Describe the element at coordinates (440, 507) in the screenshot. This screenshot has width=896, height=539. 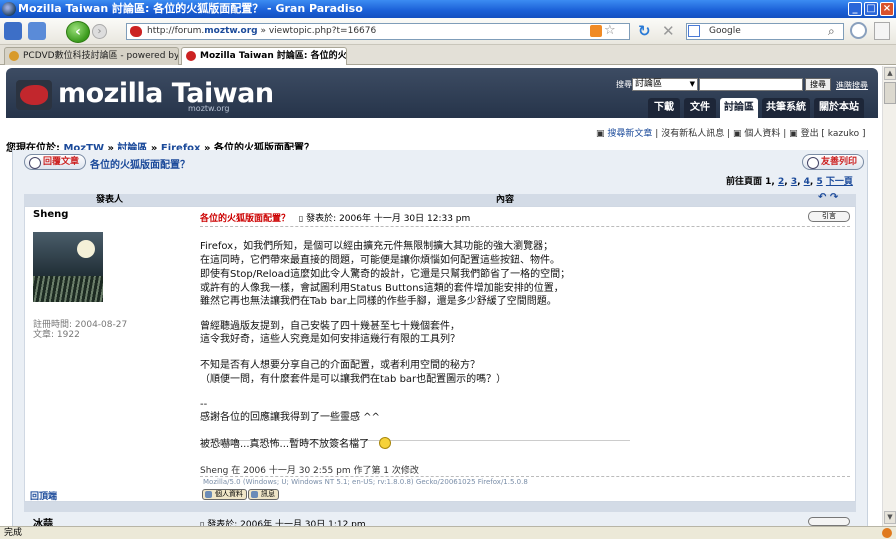
I see `post-separator` at that location.